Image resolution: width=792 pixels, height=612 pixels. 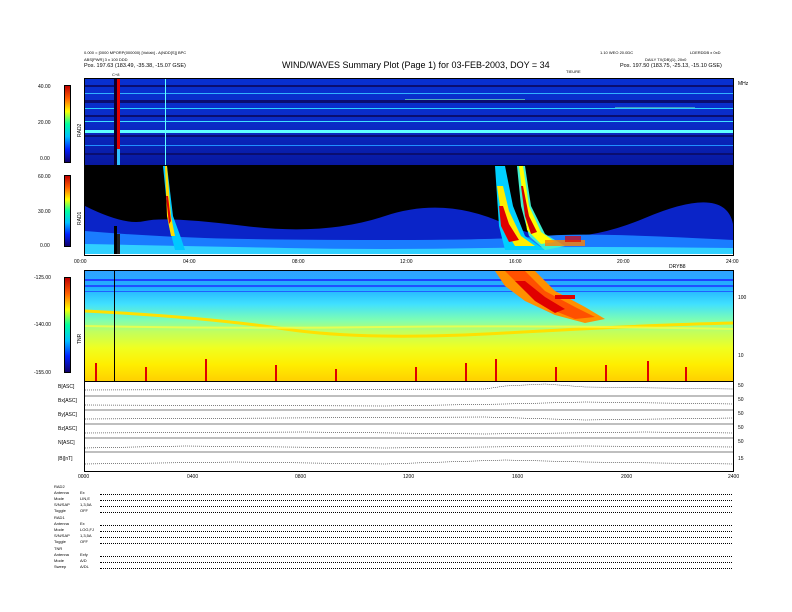 I want to click on tnr-image, so click(x=409, y=326).